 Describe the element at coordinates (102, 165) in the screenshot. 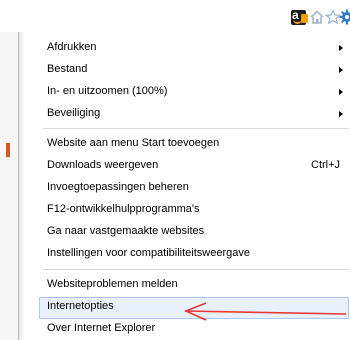

I see `menu-item-downloads: Downloads weergeven` at that location.